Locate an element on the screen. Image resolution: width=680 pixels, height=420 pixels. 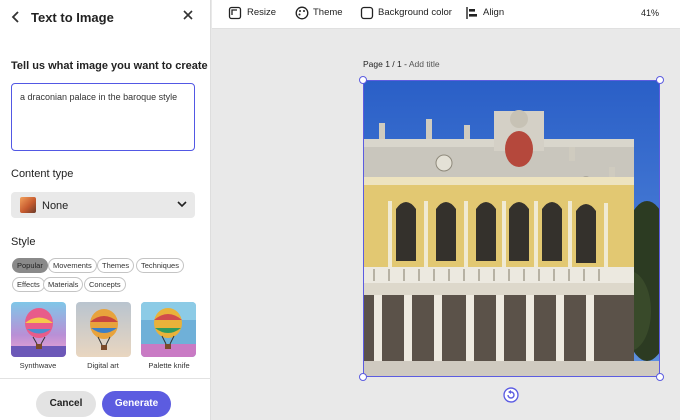
align-button: Align is located at coordinates (493, 14).